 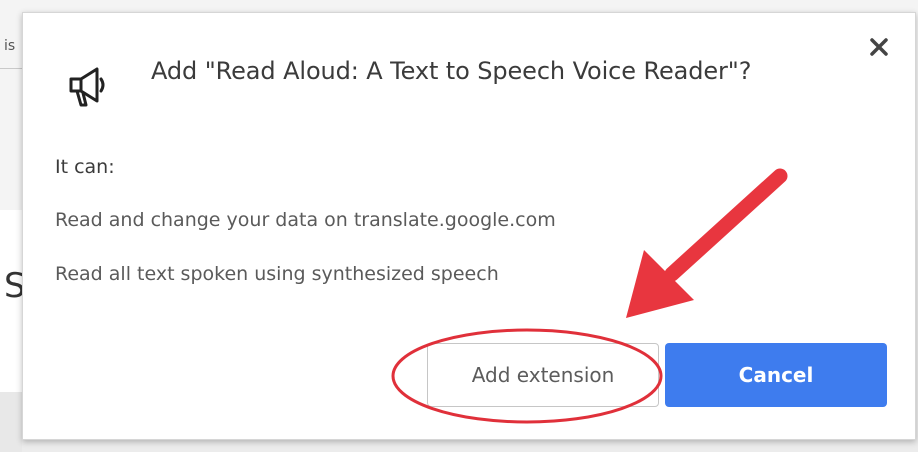 What do you see at coordinates (85, 167) in the screenshot?
I see `permissions-heading: It can:` at bounding box center [85, 167].